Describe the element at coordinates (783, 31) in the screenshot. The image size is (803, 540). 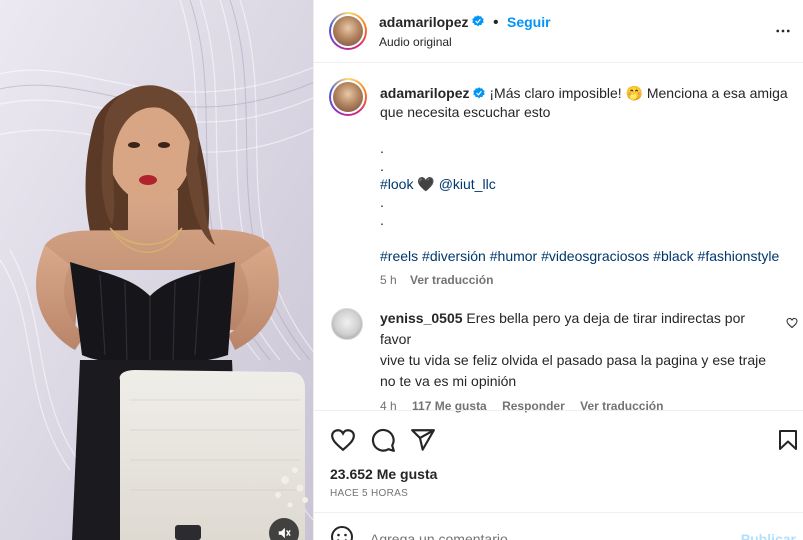
I see `more-options-icon` at that location.